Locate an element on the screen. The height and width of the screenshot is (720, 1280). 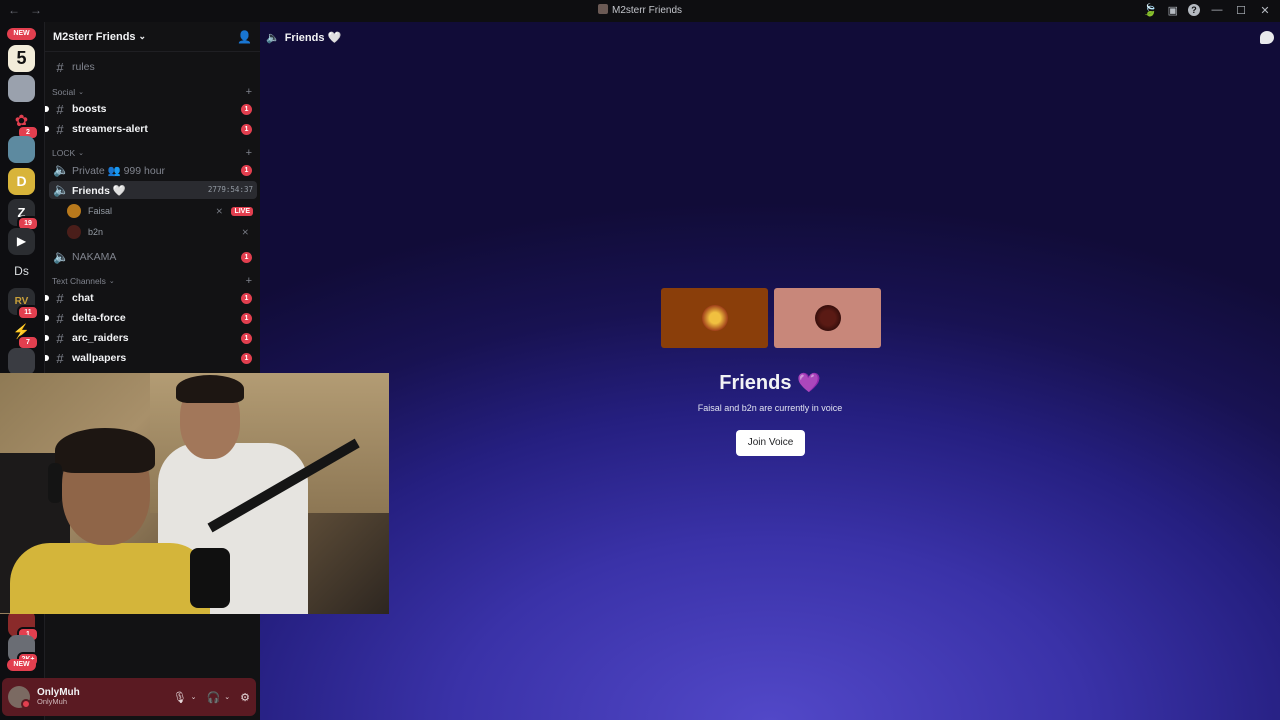
person-one-body is located at coordinates (110, 578).